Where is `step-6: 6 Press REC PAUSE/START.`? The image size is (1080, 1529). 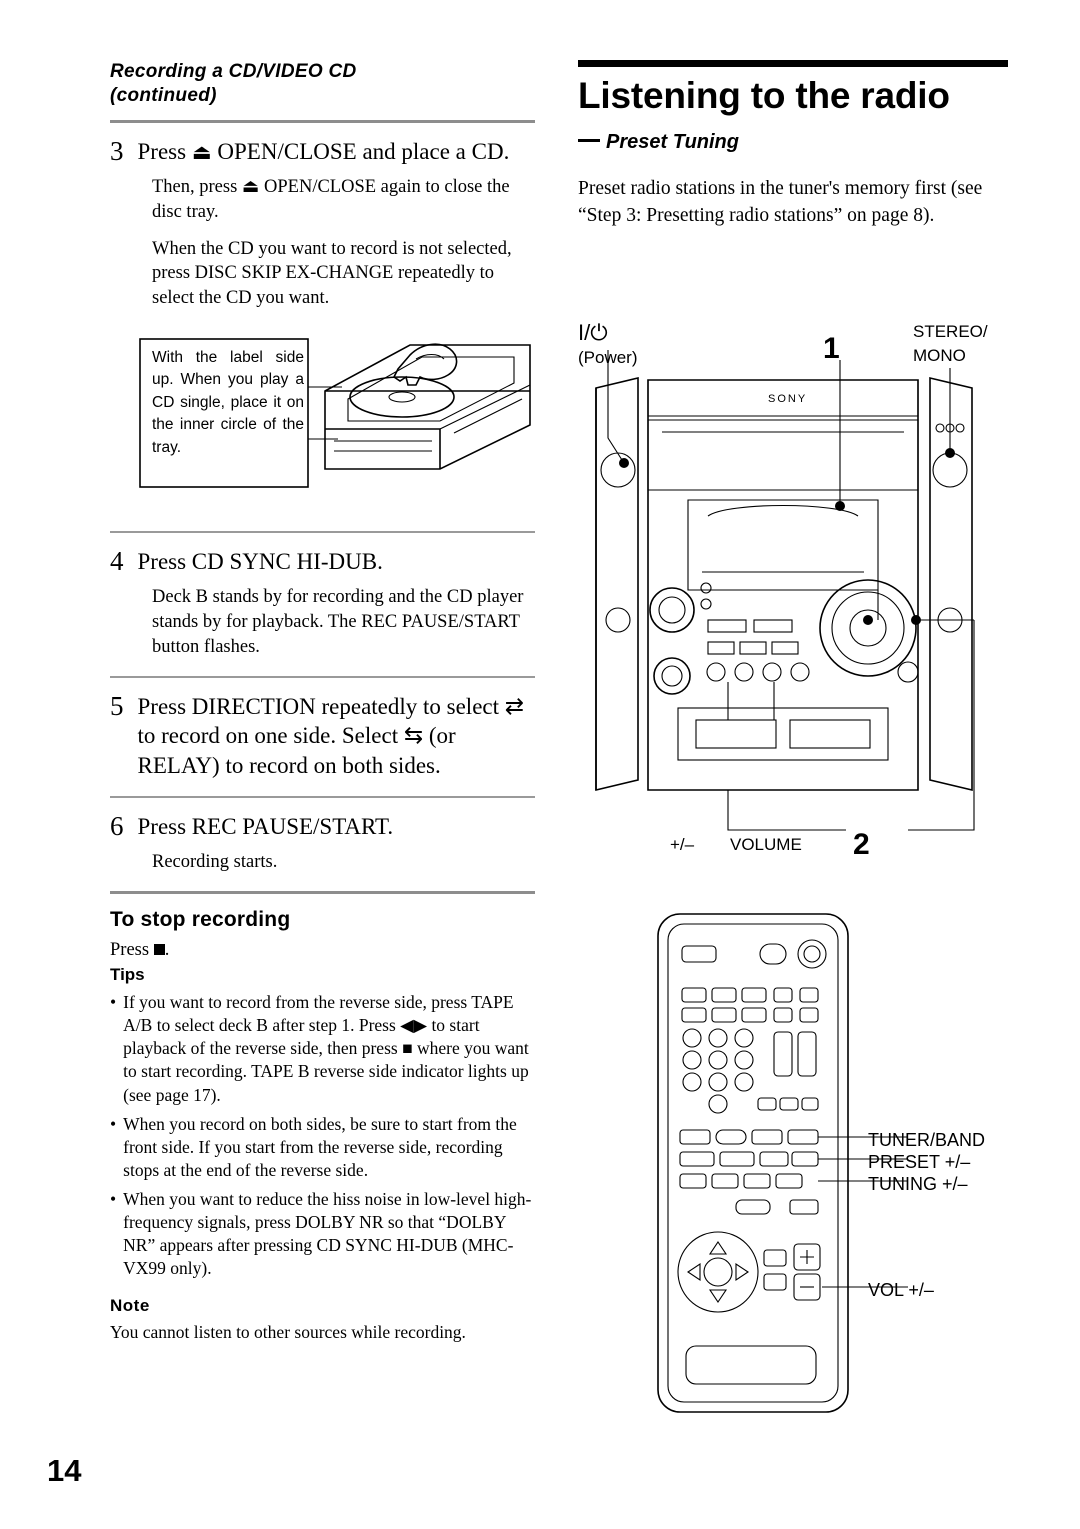
step-6: 6 Press REC PAUSE/START. is located at coordinates (322, 826).